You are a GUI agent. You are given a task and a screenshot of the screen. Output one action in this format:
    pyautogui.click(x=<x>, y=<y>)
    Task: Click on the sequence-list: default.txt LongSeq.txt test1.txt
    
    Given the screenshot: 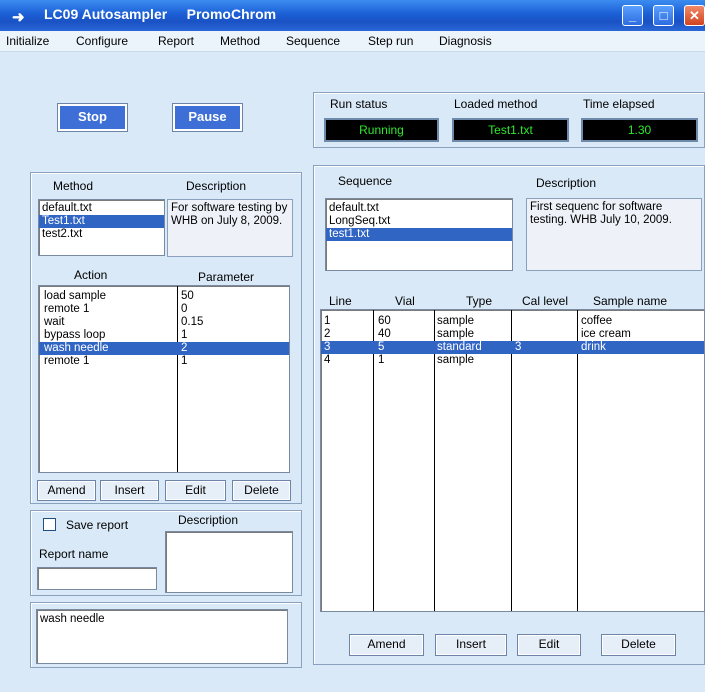 What is the action you would take?
    pyautogui.click(x=419, y=234)
    